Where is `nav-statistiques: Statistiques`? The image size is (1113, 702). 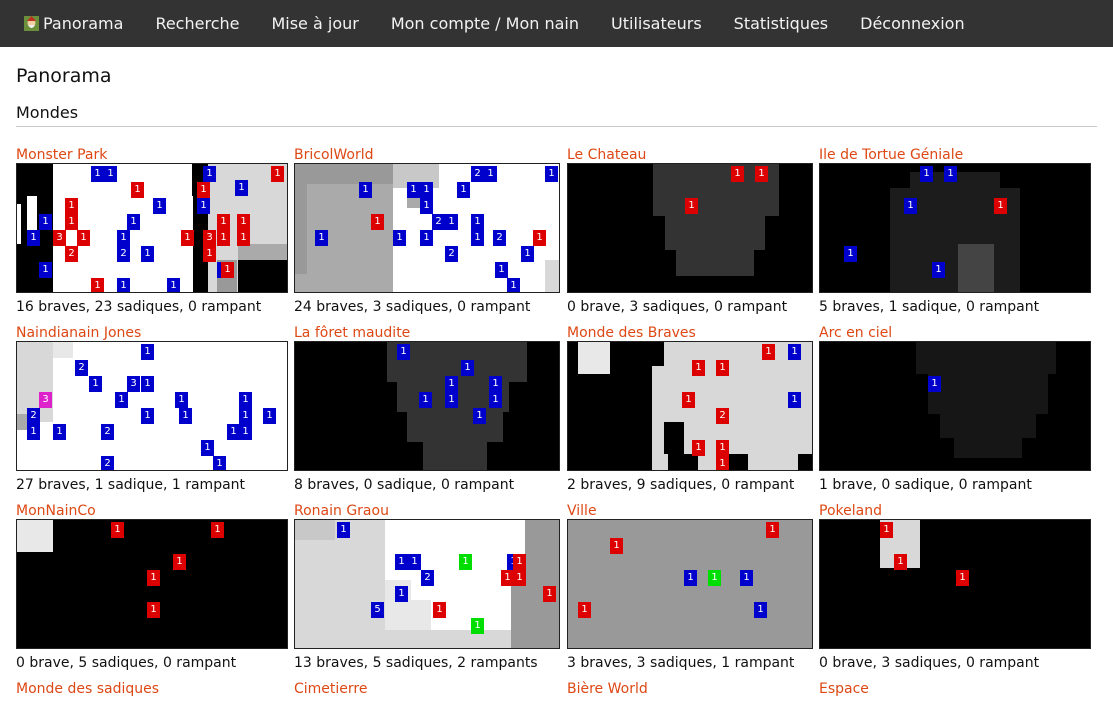
nav-statistiques: Statistiques is located at coordinates (781, 23).